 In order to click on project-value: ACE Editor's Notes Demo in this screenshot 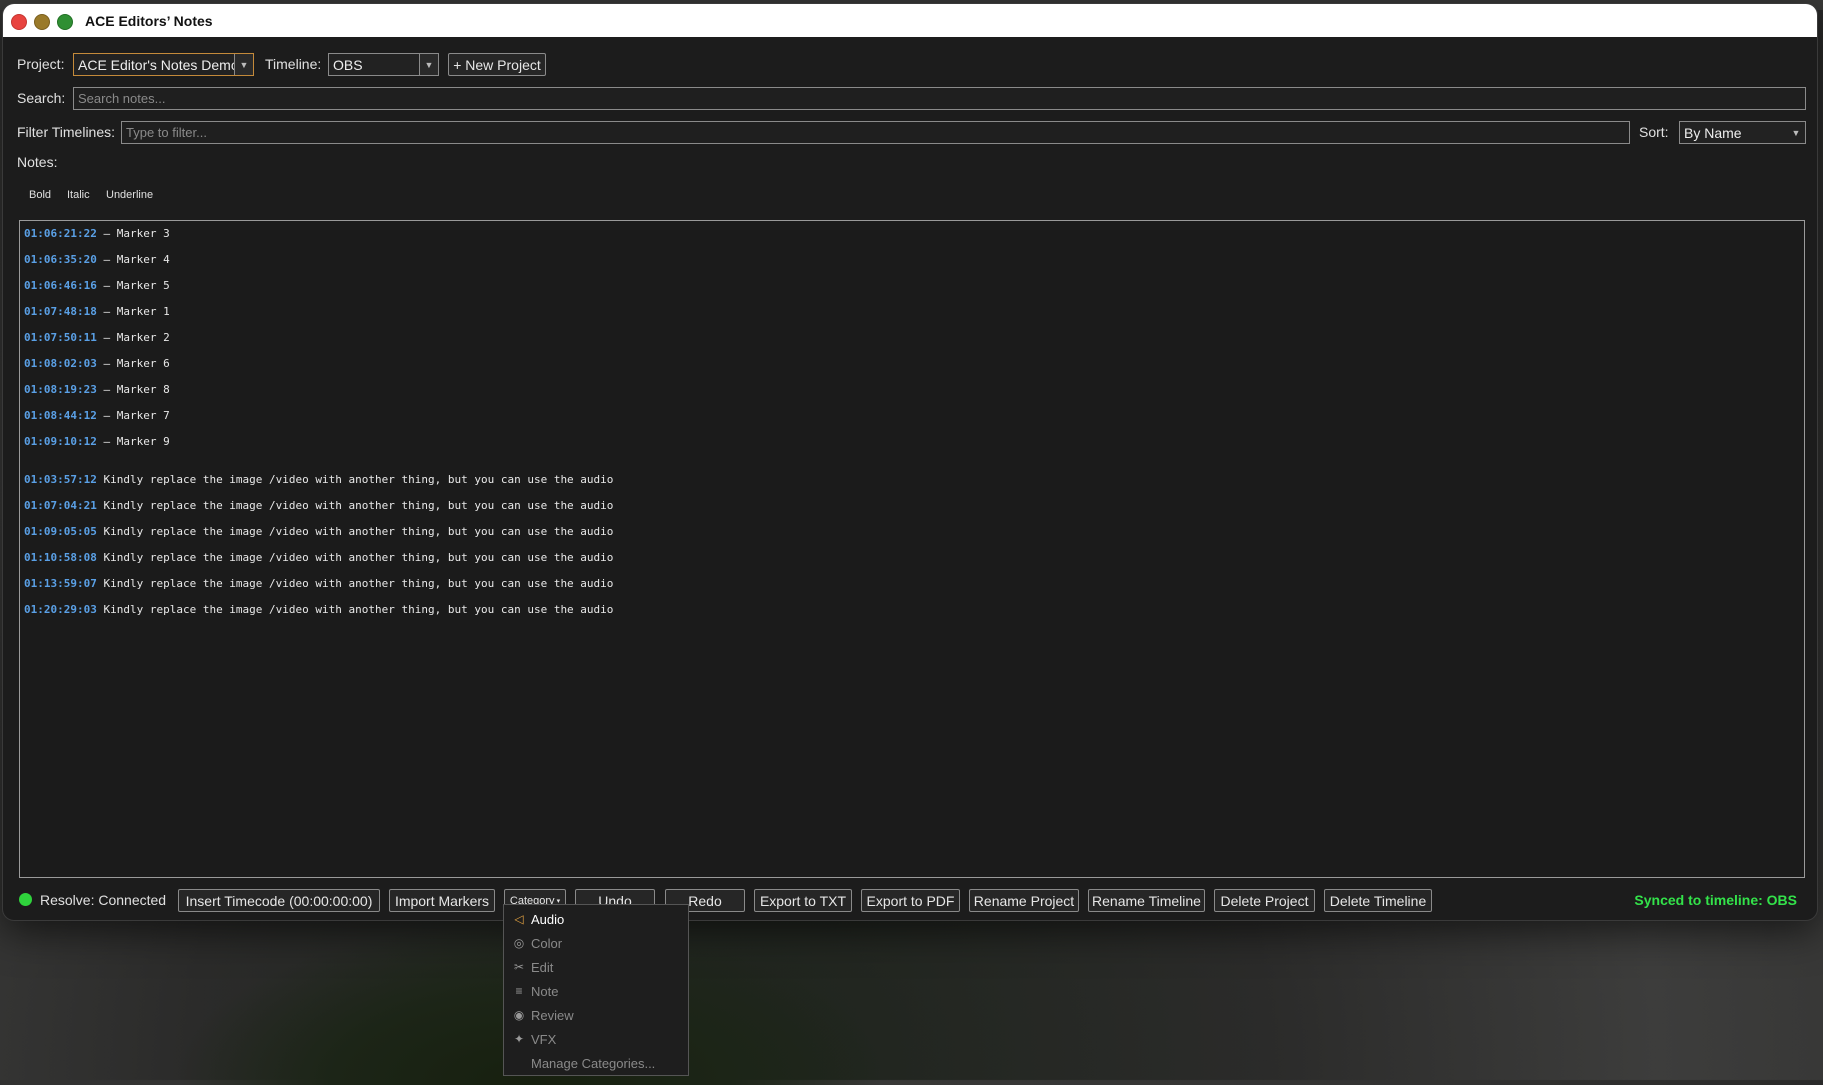, I will do `click(158, 64)`.